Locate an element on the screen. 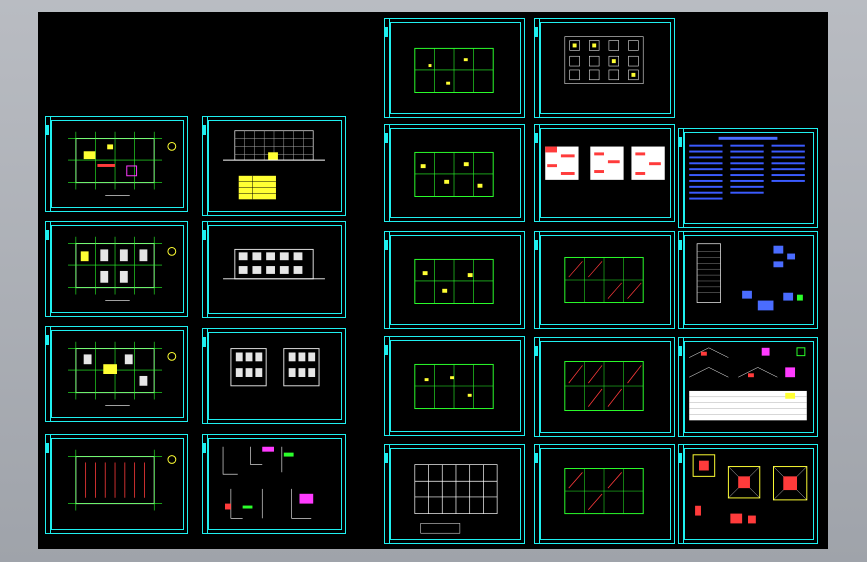 The image size is (867, 562). section-graphic is located at coordinates (748, 384).